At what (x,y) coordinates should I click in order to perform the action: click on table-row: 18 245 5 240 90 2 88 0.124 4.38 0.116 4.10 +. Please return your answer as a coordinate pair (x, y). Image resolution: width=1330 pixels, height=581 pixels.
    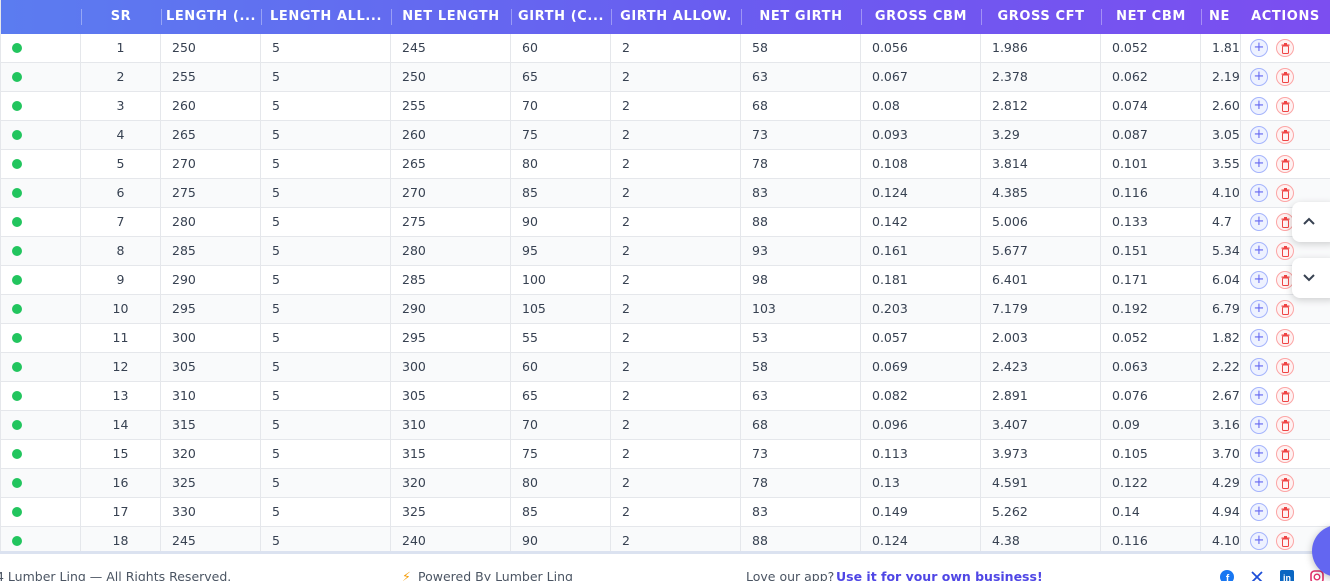
    Looking at the image, I should click on (665, 539).